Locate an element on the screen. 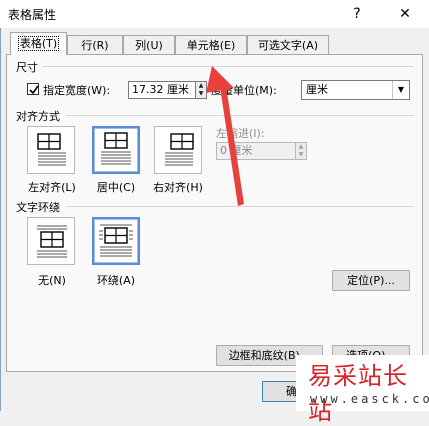 The image size is (429, 426). measure-unit-select: 厘米 ▼ is located at coordinates (355, 90).